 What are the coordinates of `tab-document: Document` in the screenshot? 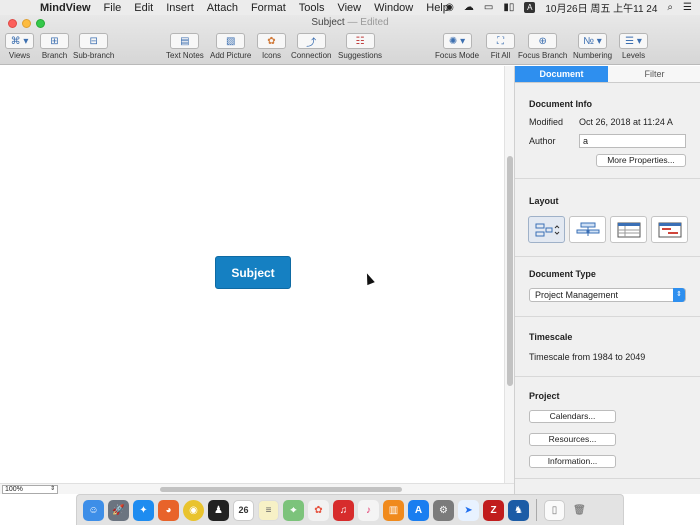 It's located at (561, 74).